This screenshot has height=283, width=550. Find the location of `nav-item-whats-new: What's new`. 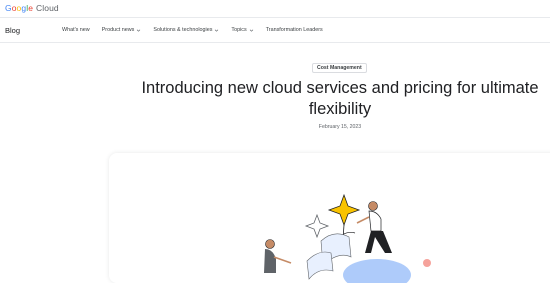

nav-item-whats-new: What's new is located at coordinates (76, 30).